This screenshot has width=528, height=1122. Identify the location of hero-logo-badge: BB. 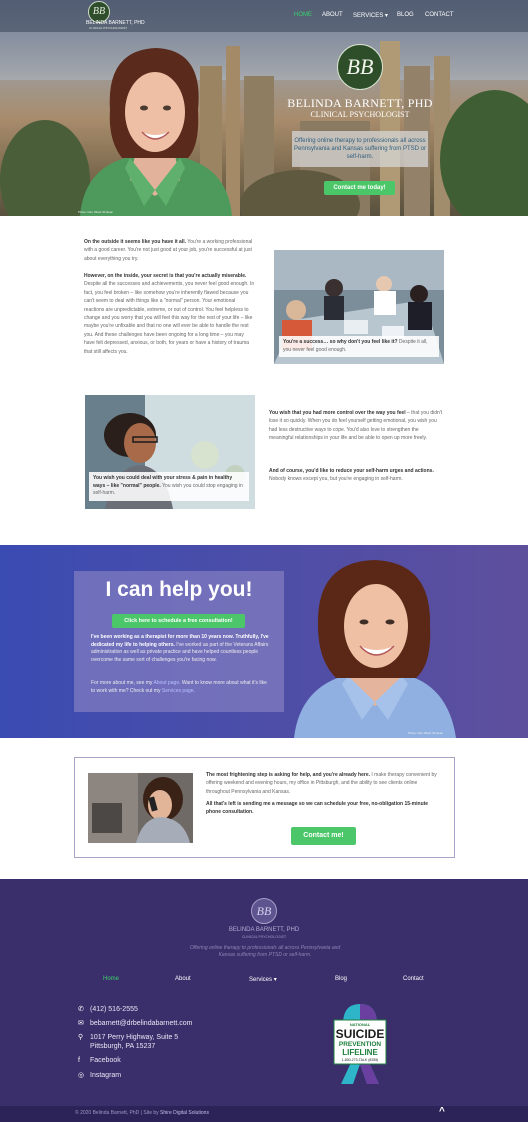
(360, 67).